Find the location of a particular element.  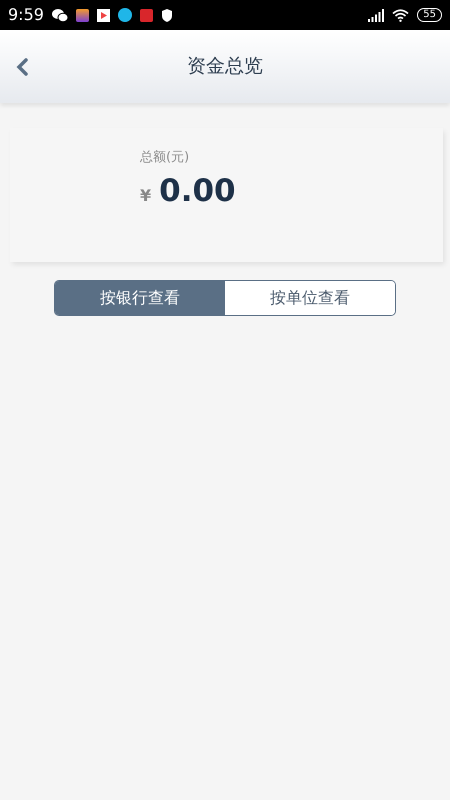

view-tab: 按单位查看 is located at coordinates (310, 298).